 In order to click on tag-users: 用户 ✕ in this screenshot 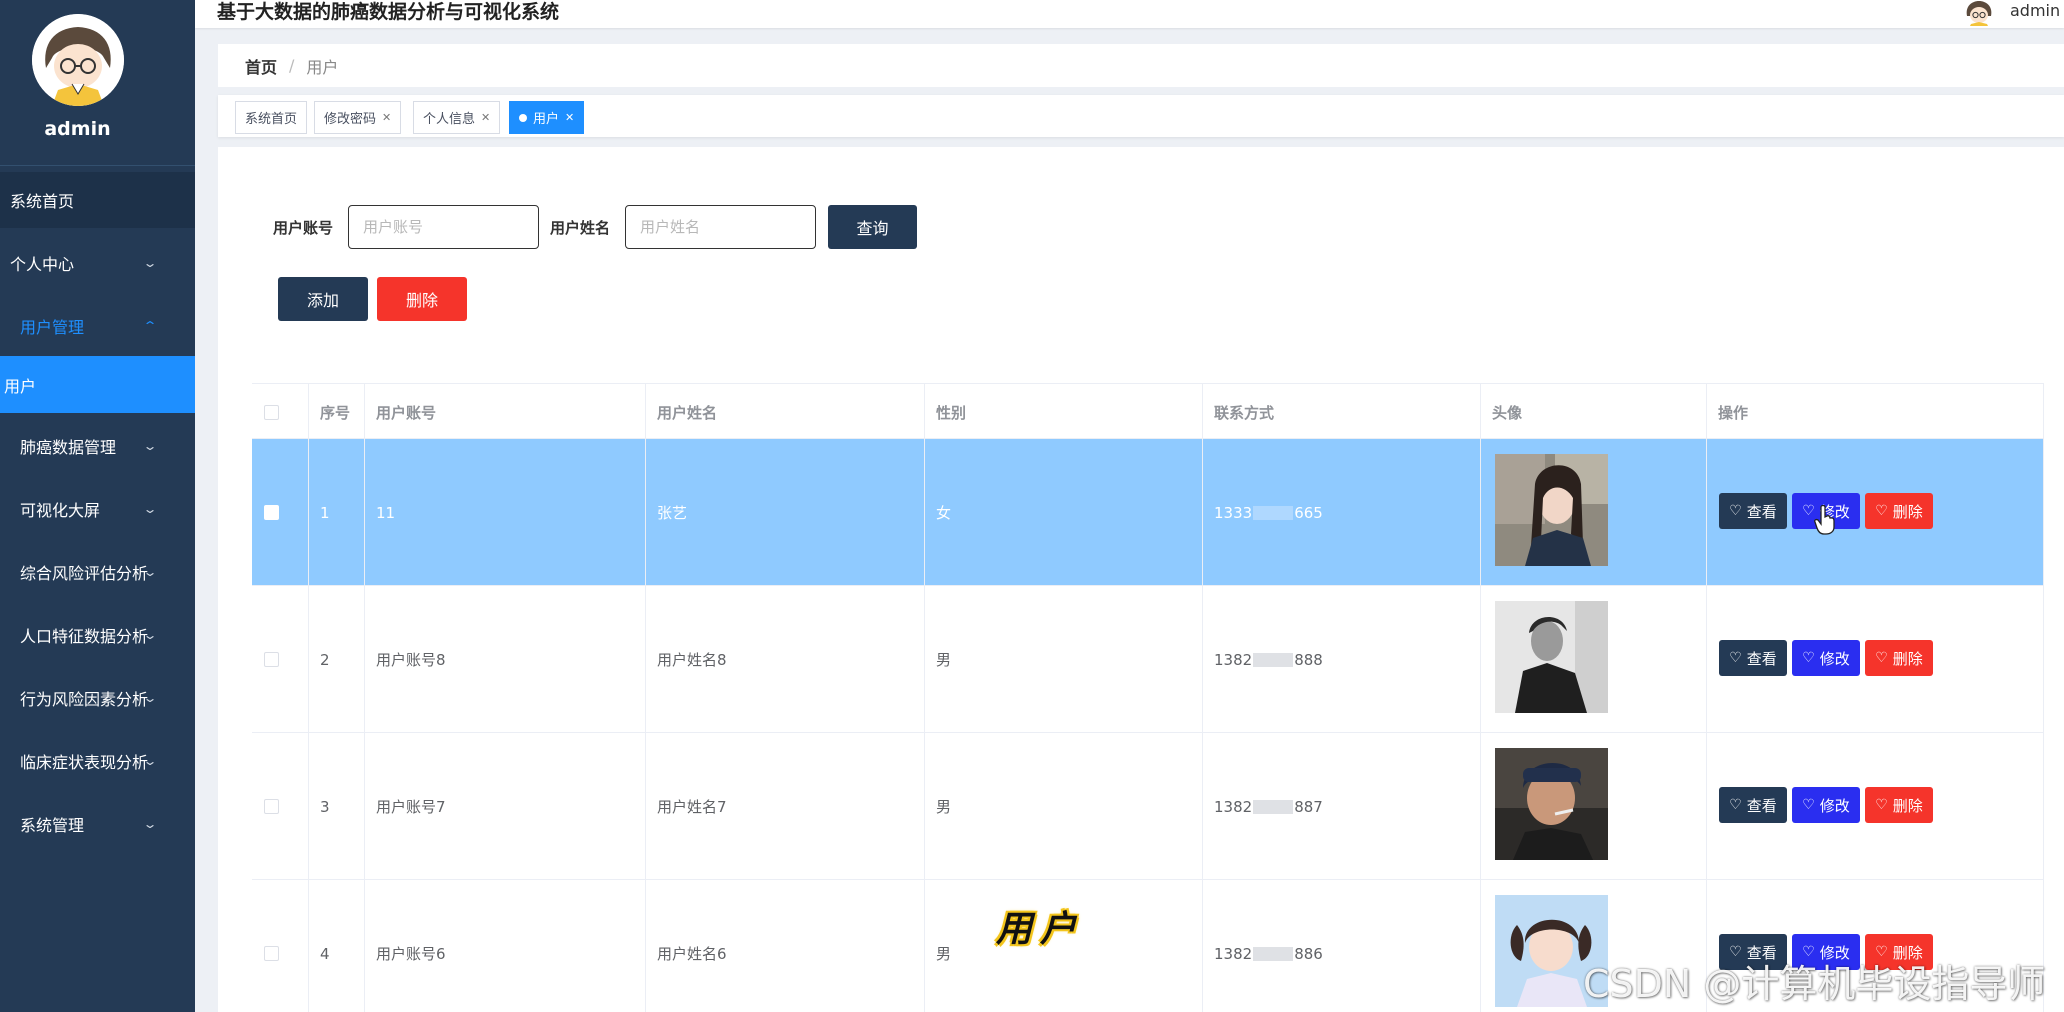, I will do `click(547, 117)`.